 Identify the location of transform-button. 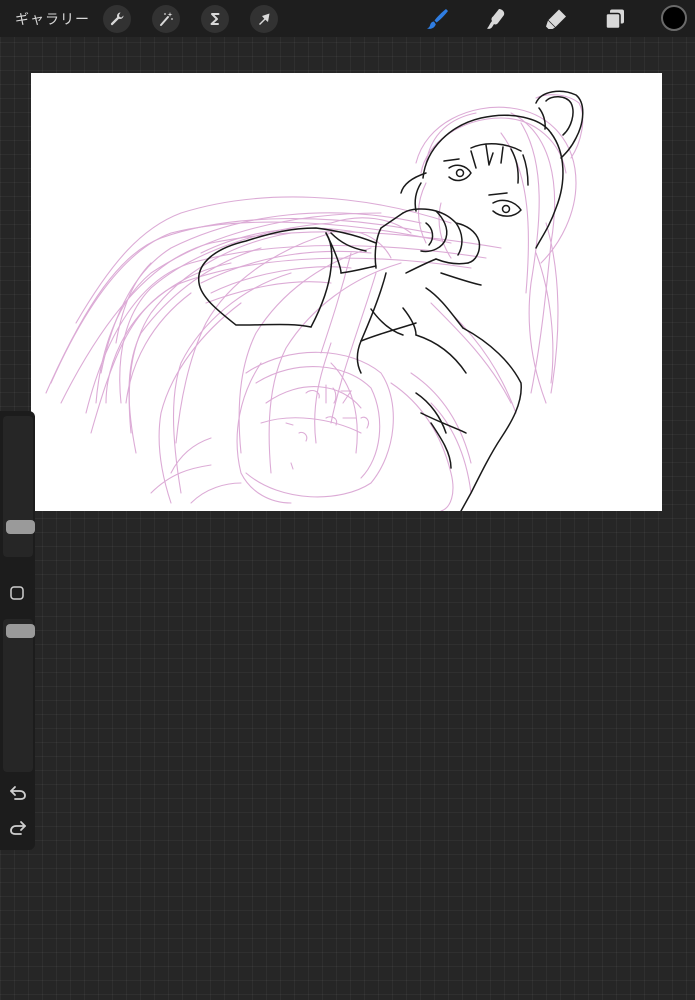
(264, 19).